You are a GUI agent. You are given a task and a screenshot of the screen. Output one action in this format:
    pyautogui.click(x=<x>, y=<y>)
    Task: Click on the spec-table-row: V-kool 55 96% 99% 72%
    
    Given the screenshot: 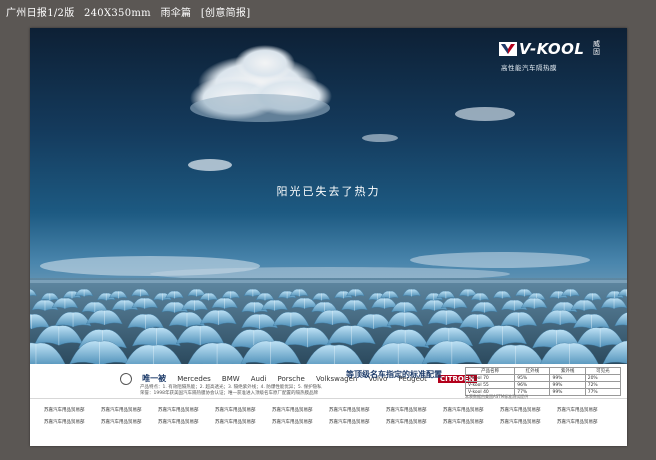 What is the action you would take?
    pyautogui.click(x=543, y=385)
    